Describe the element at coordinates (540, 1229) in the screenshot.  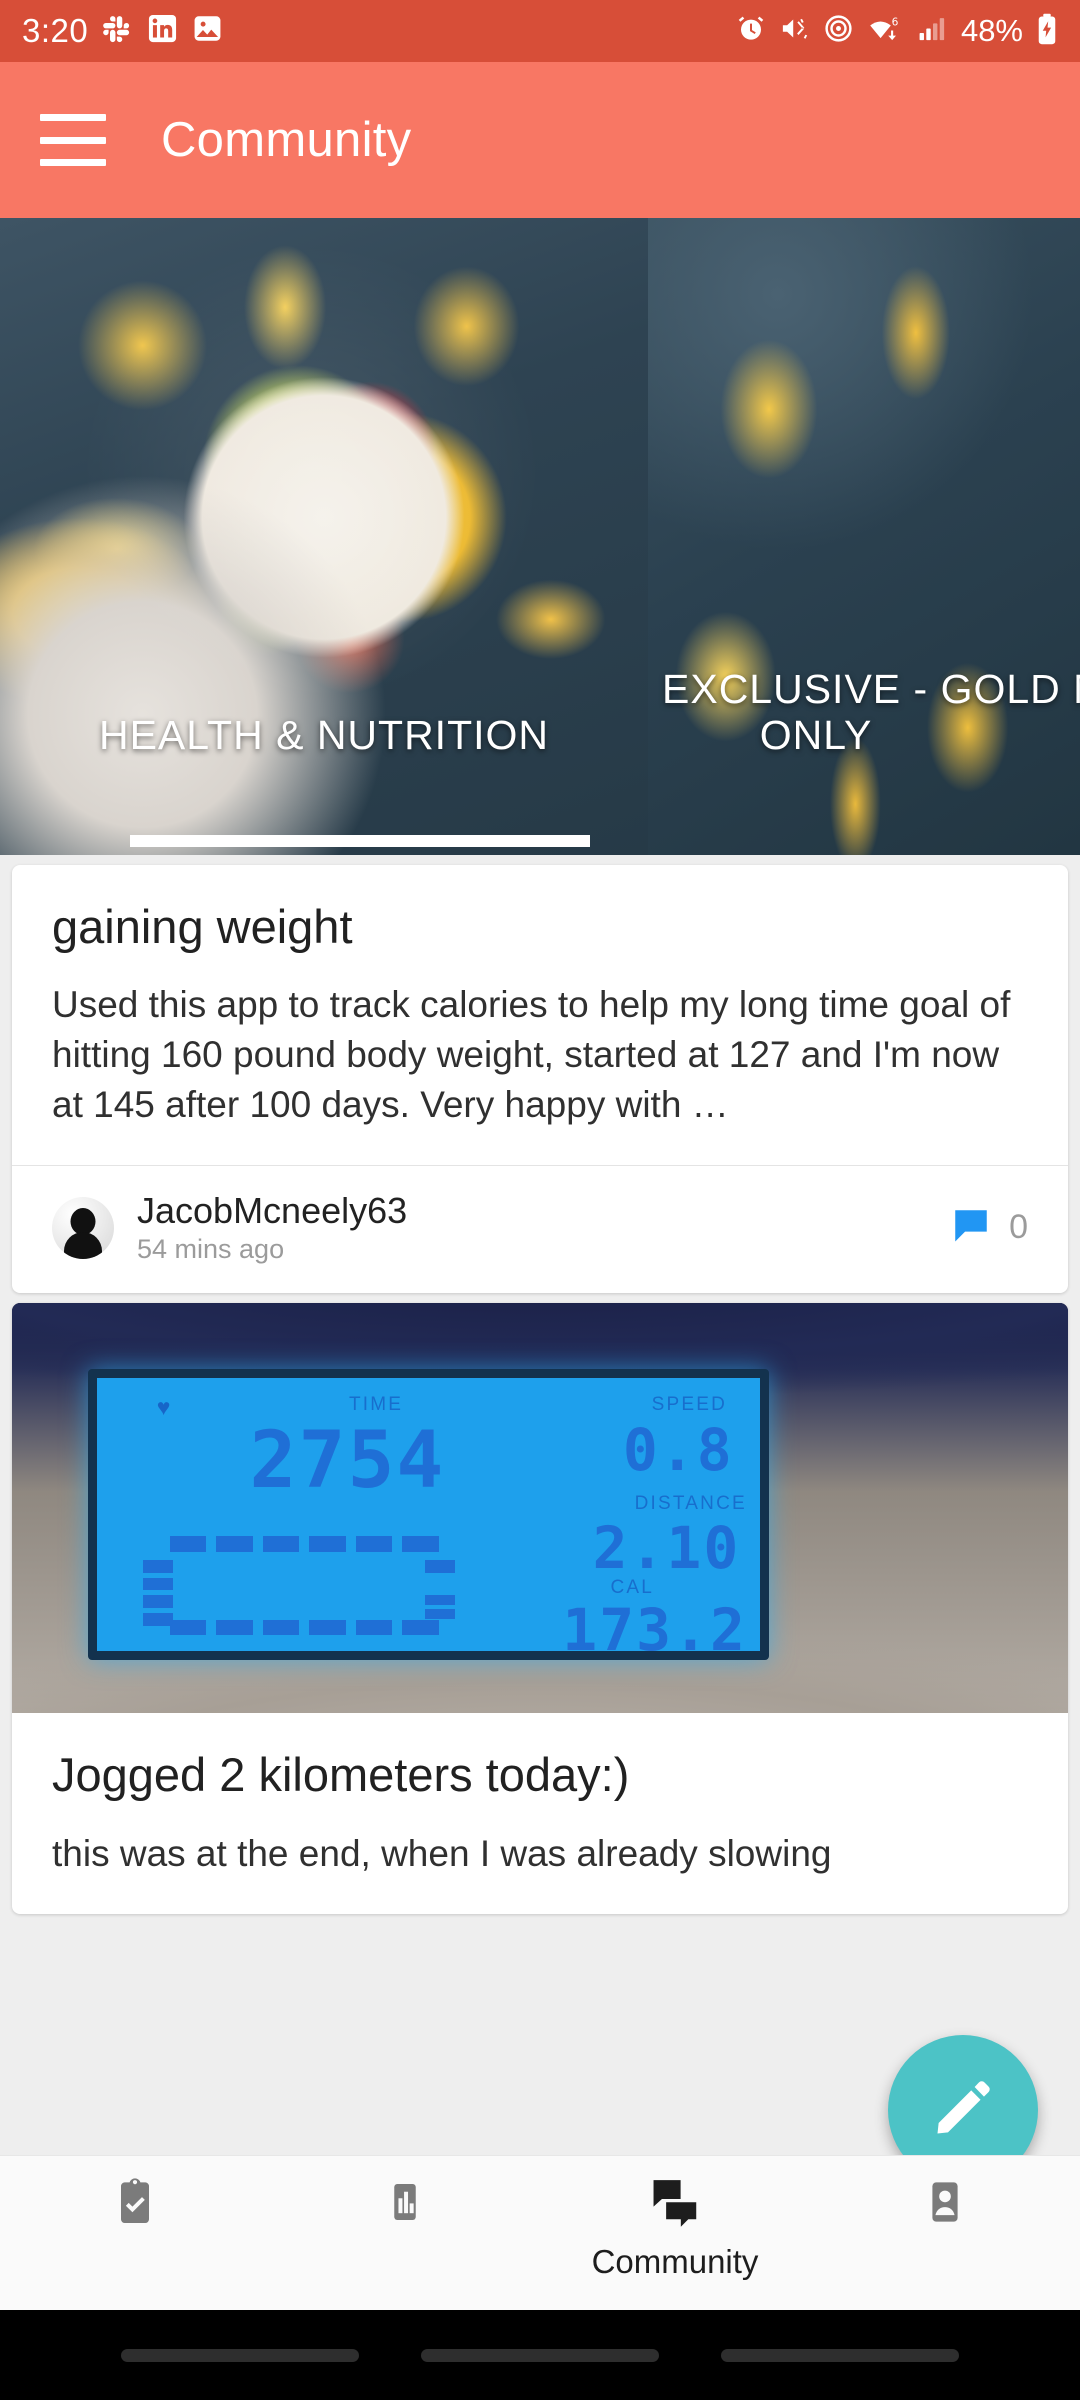
I see `post-footer: JacobMcneely63 54 mins ago 0` at that location.